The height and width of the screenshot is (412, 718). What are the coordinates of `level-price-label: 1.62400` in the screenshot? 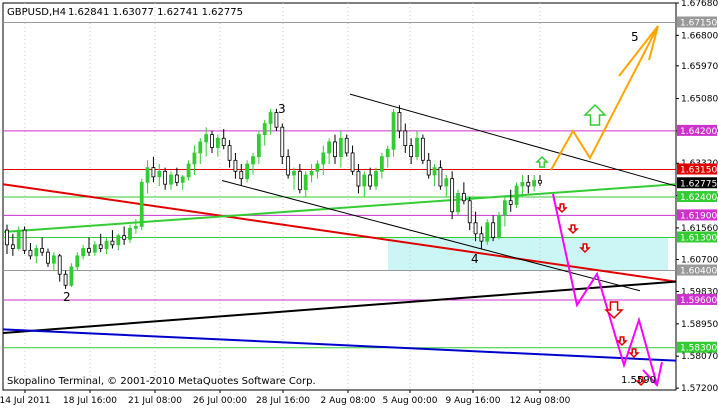 It's located at (698, 198).